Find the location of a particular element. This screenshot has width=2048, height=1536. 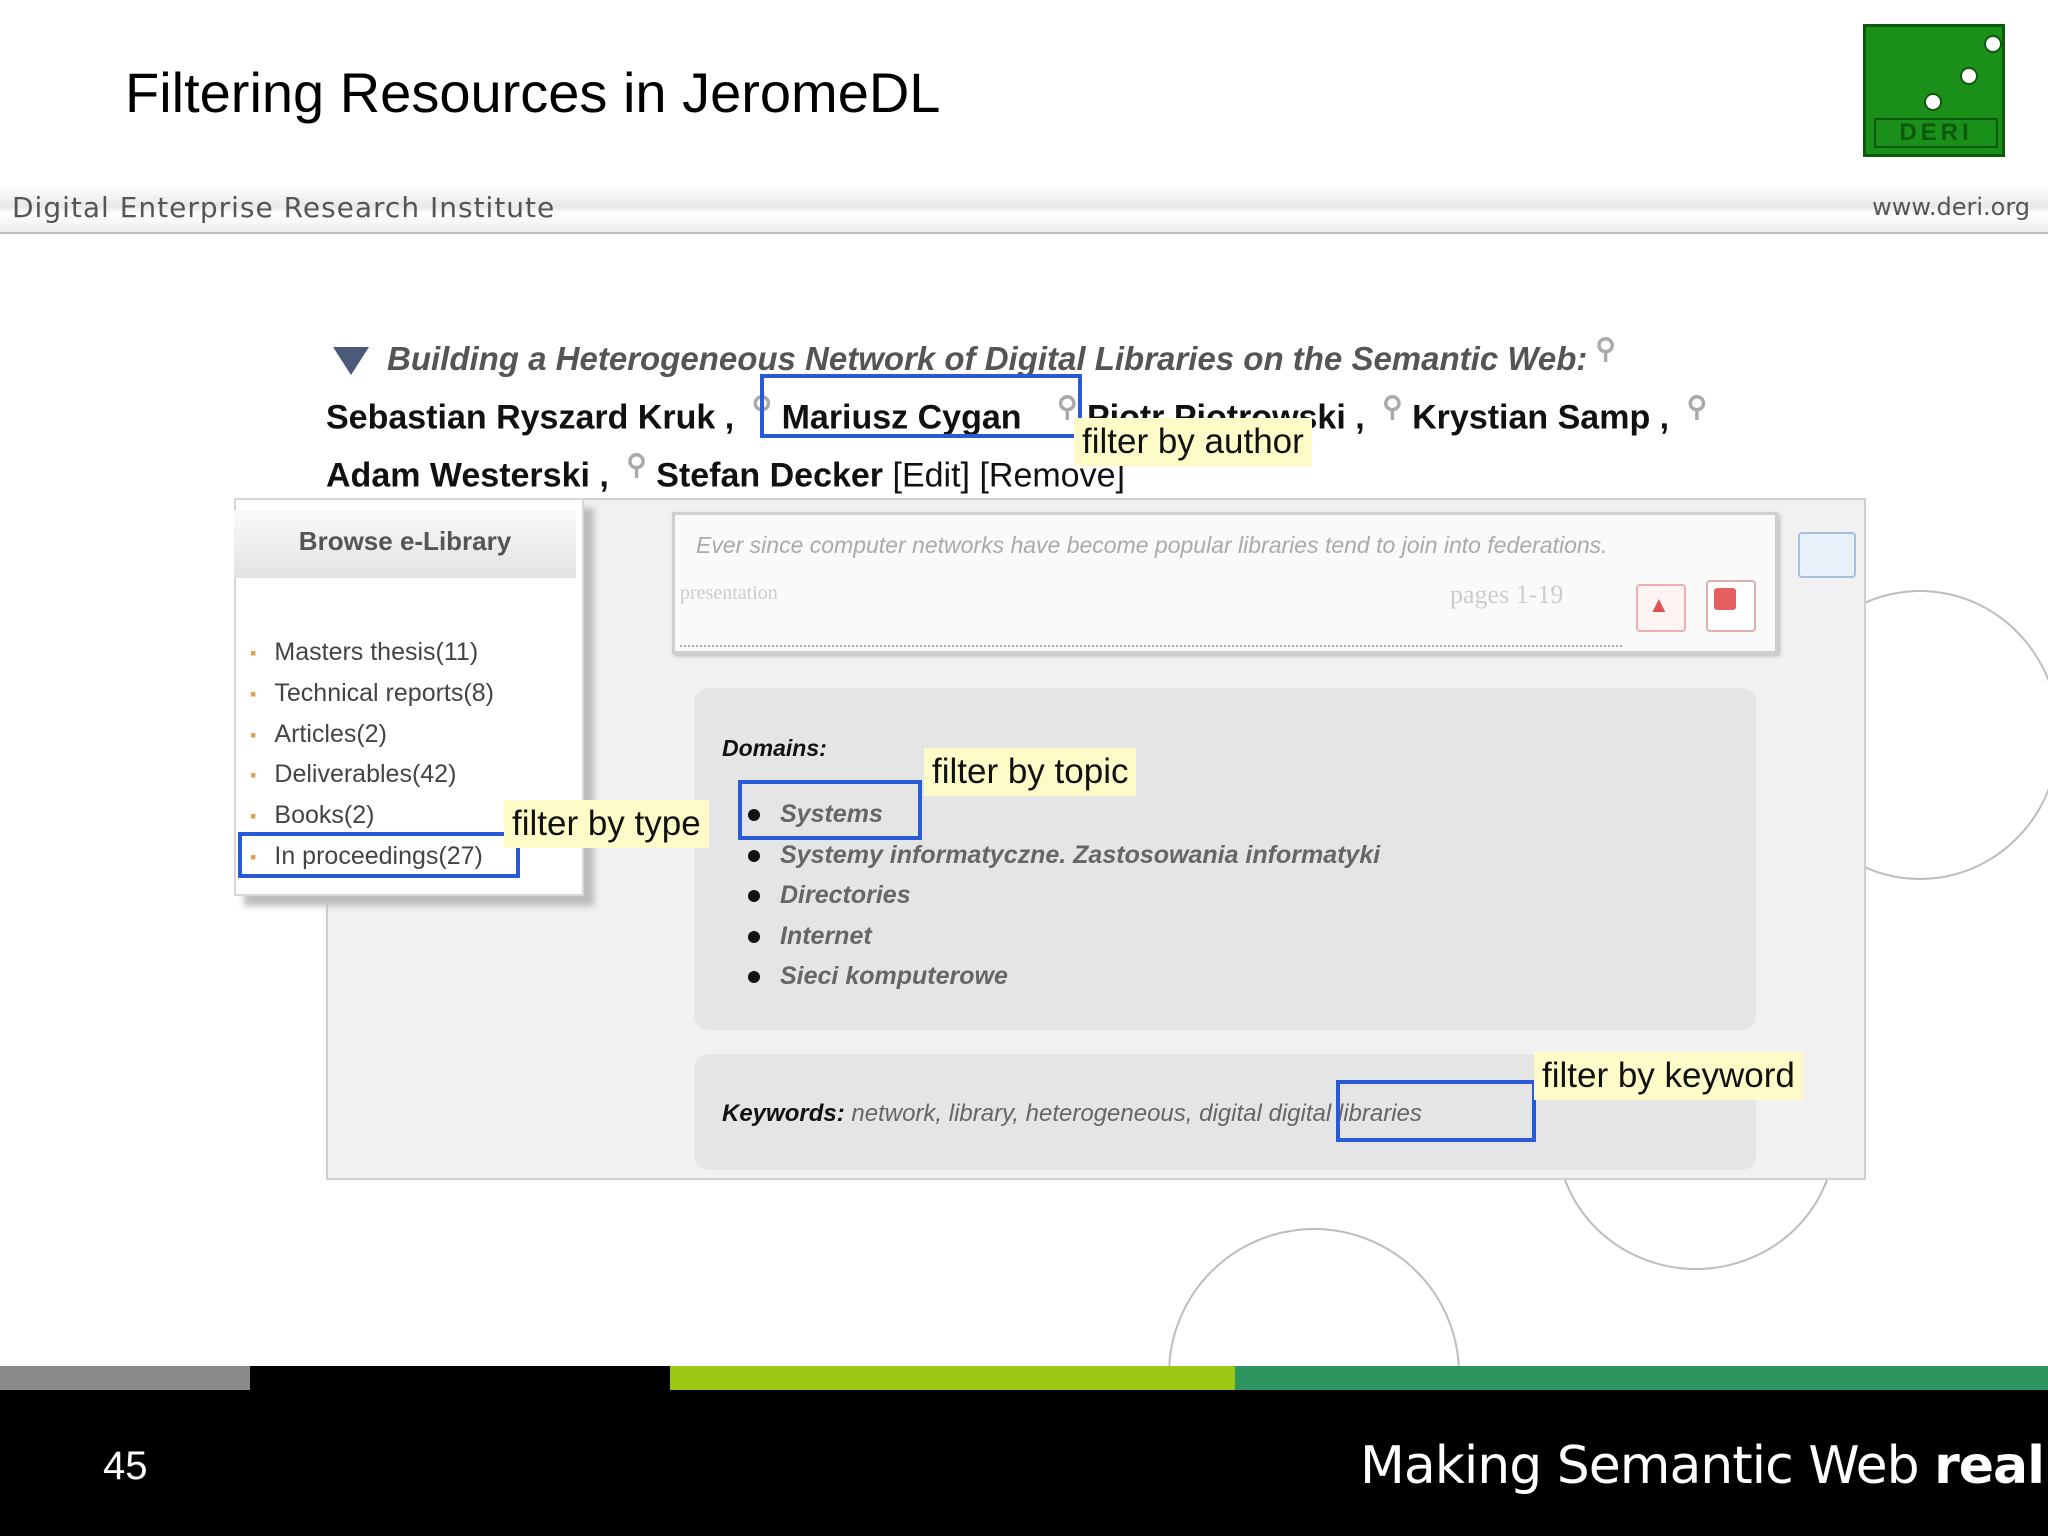

callout-filter-by-topic: filter by topic is located at coordinates (1030, 772).